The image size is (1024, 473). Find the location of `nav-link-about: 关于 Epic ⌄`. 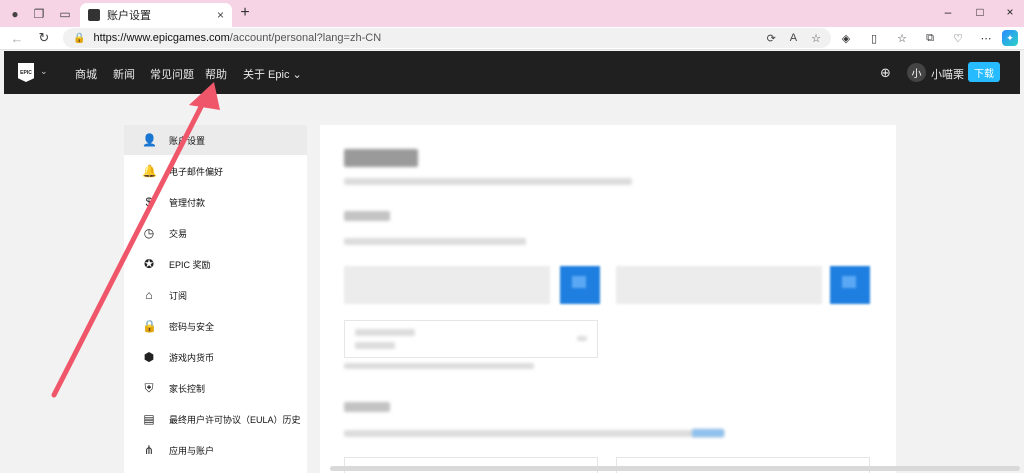

nav-link-about: 关于 Epic ⌄ is located at coordinates (272, 74).